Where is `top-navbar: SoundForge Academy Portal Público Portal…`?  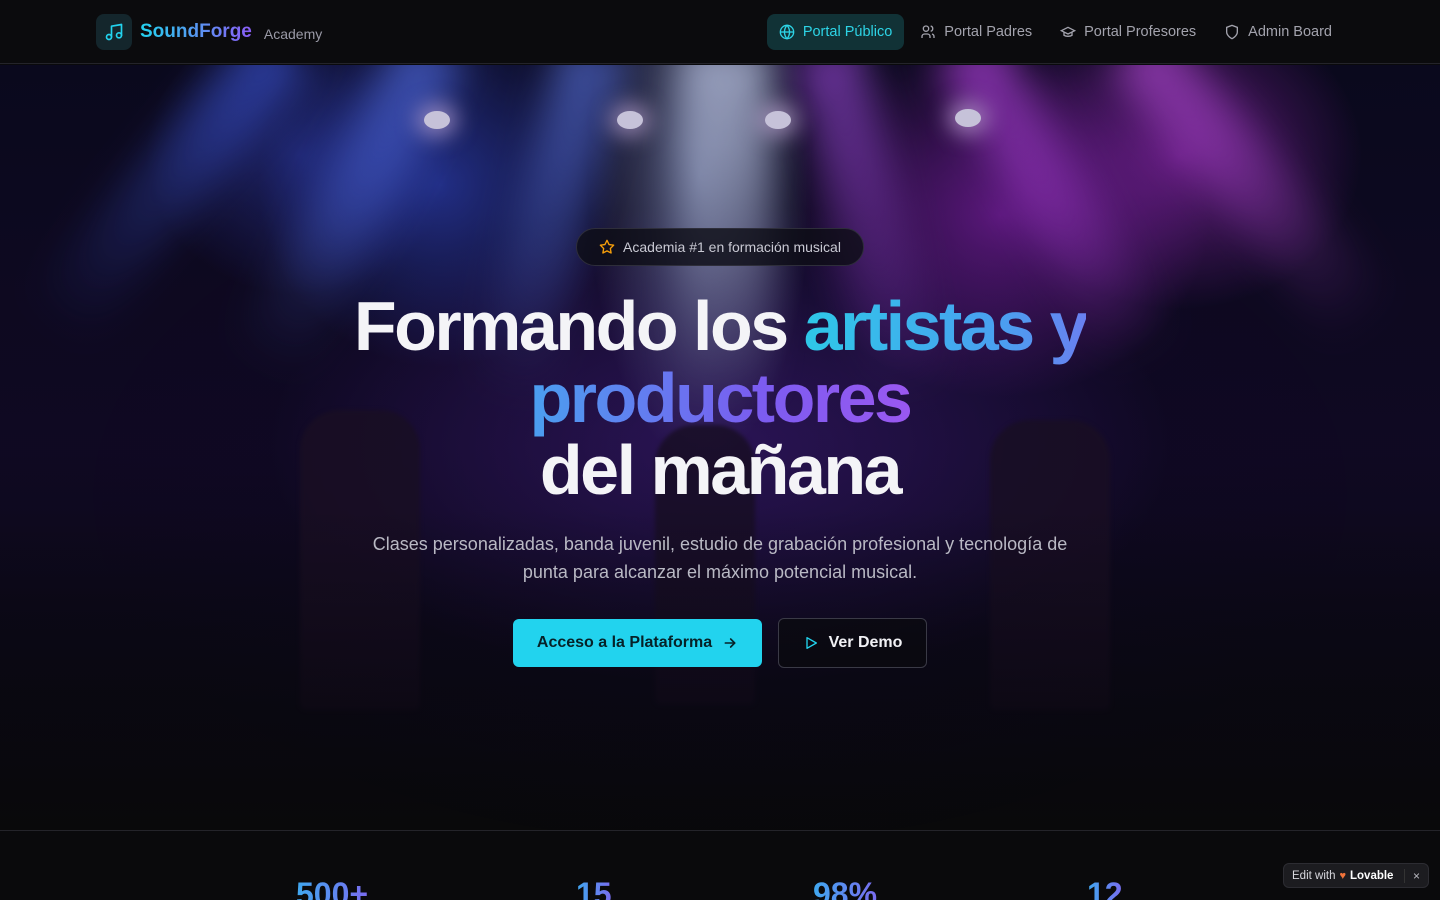
top-navbar: SoundForge Academy Portal Público Portal… is located at coordinates (720, 32).